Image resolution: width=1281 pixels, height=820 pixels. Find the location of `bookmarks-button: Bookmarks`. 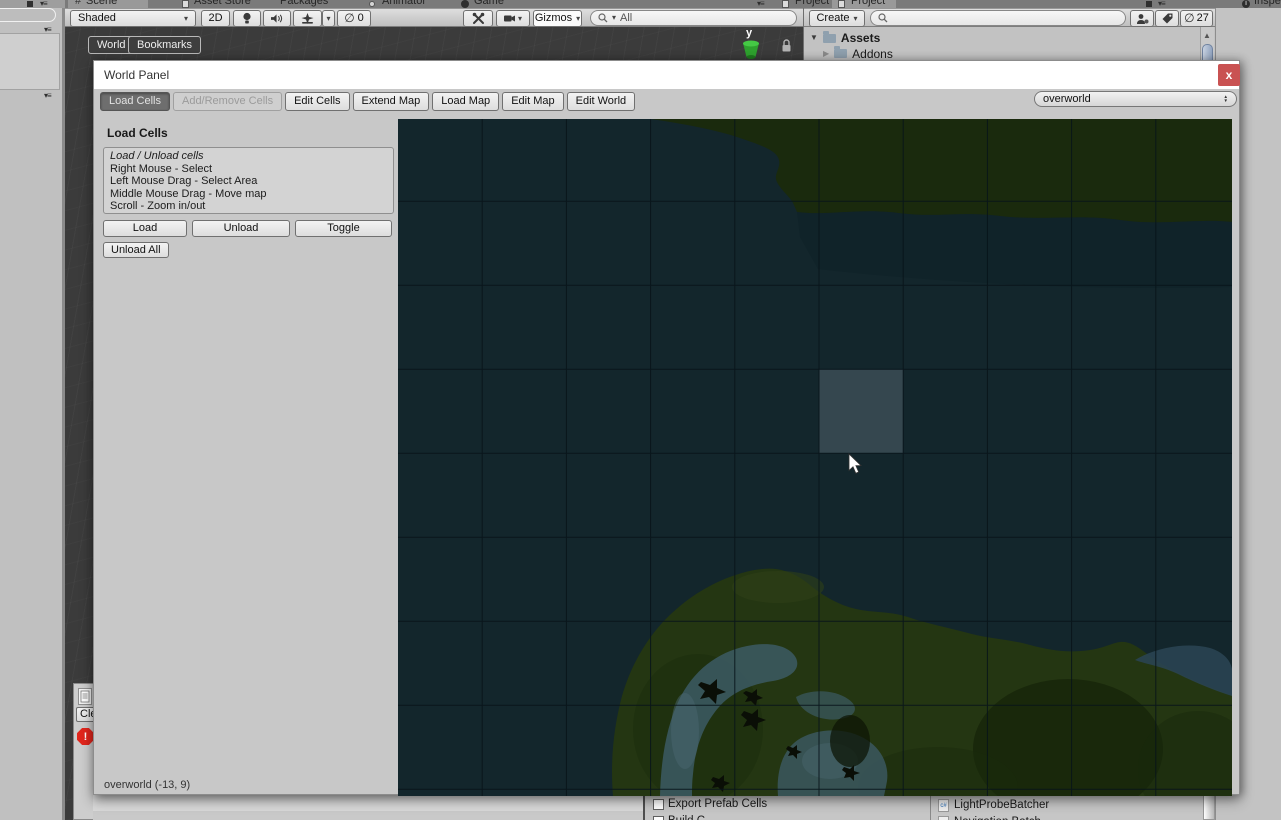

bookmarks-button: Bookmarks is located at coordinates (165, 45).